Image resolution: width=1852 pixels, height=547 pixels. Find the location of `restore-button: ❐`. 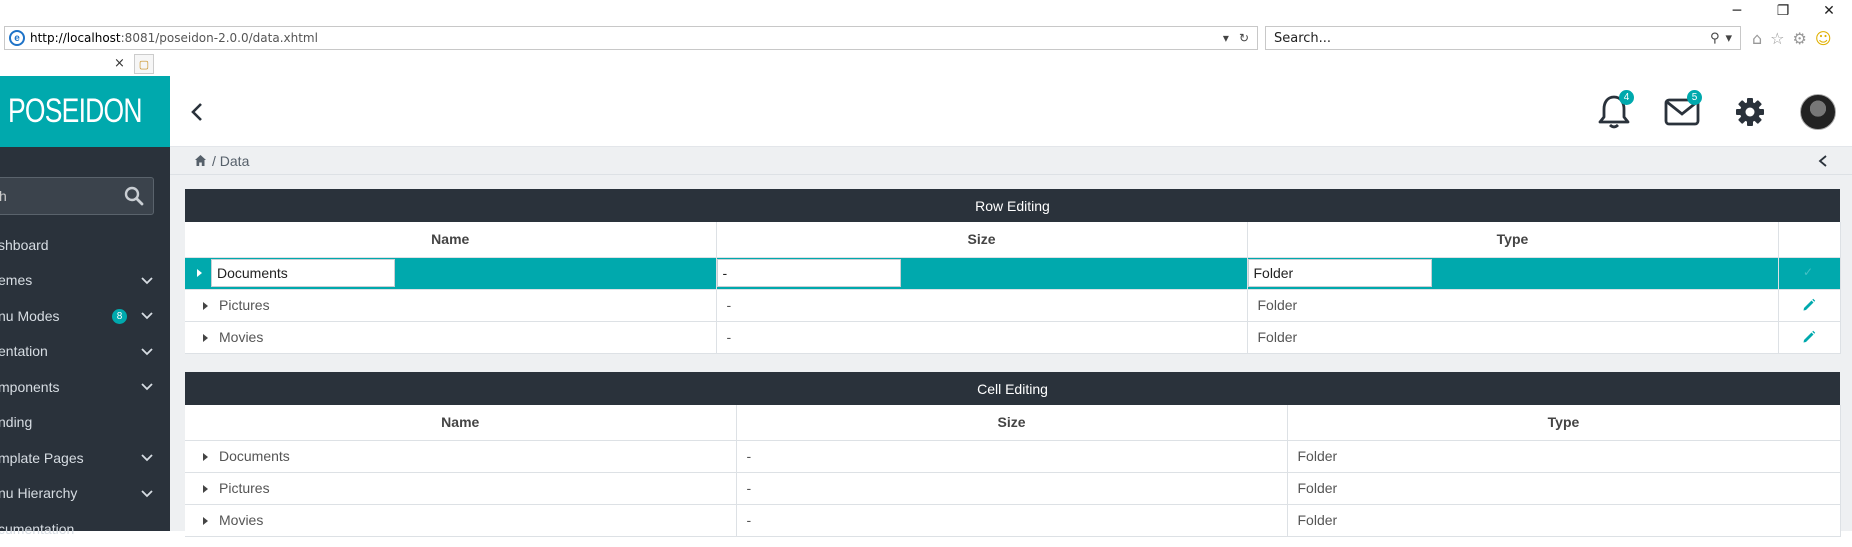

restore-button: ❐ is located at coordinates (1783, 11).